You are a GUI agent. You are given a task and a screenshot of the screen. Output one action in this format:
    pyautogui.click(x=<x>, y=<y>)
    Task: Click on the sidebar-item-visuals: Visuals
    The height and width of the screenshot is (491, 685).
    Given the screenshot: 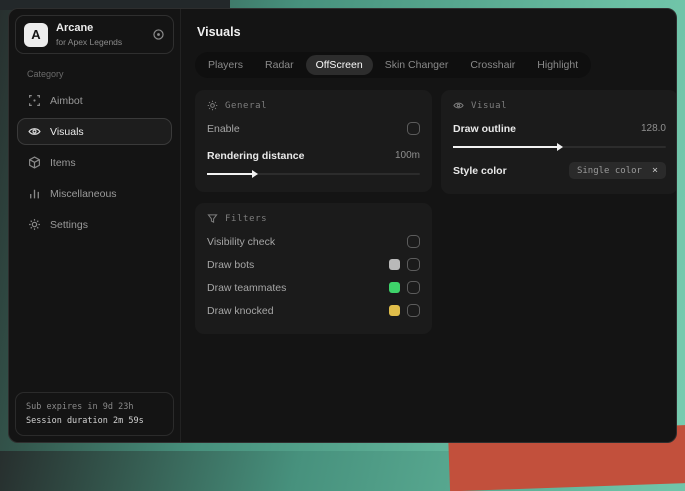 What is the action you would take?
    pyautogui.click(x=94, y=132)
    